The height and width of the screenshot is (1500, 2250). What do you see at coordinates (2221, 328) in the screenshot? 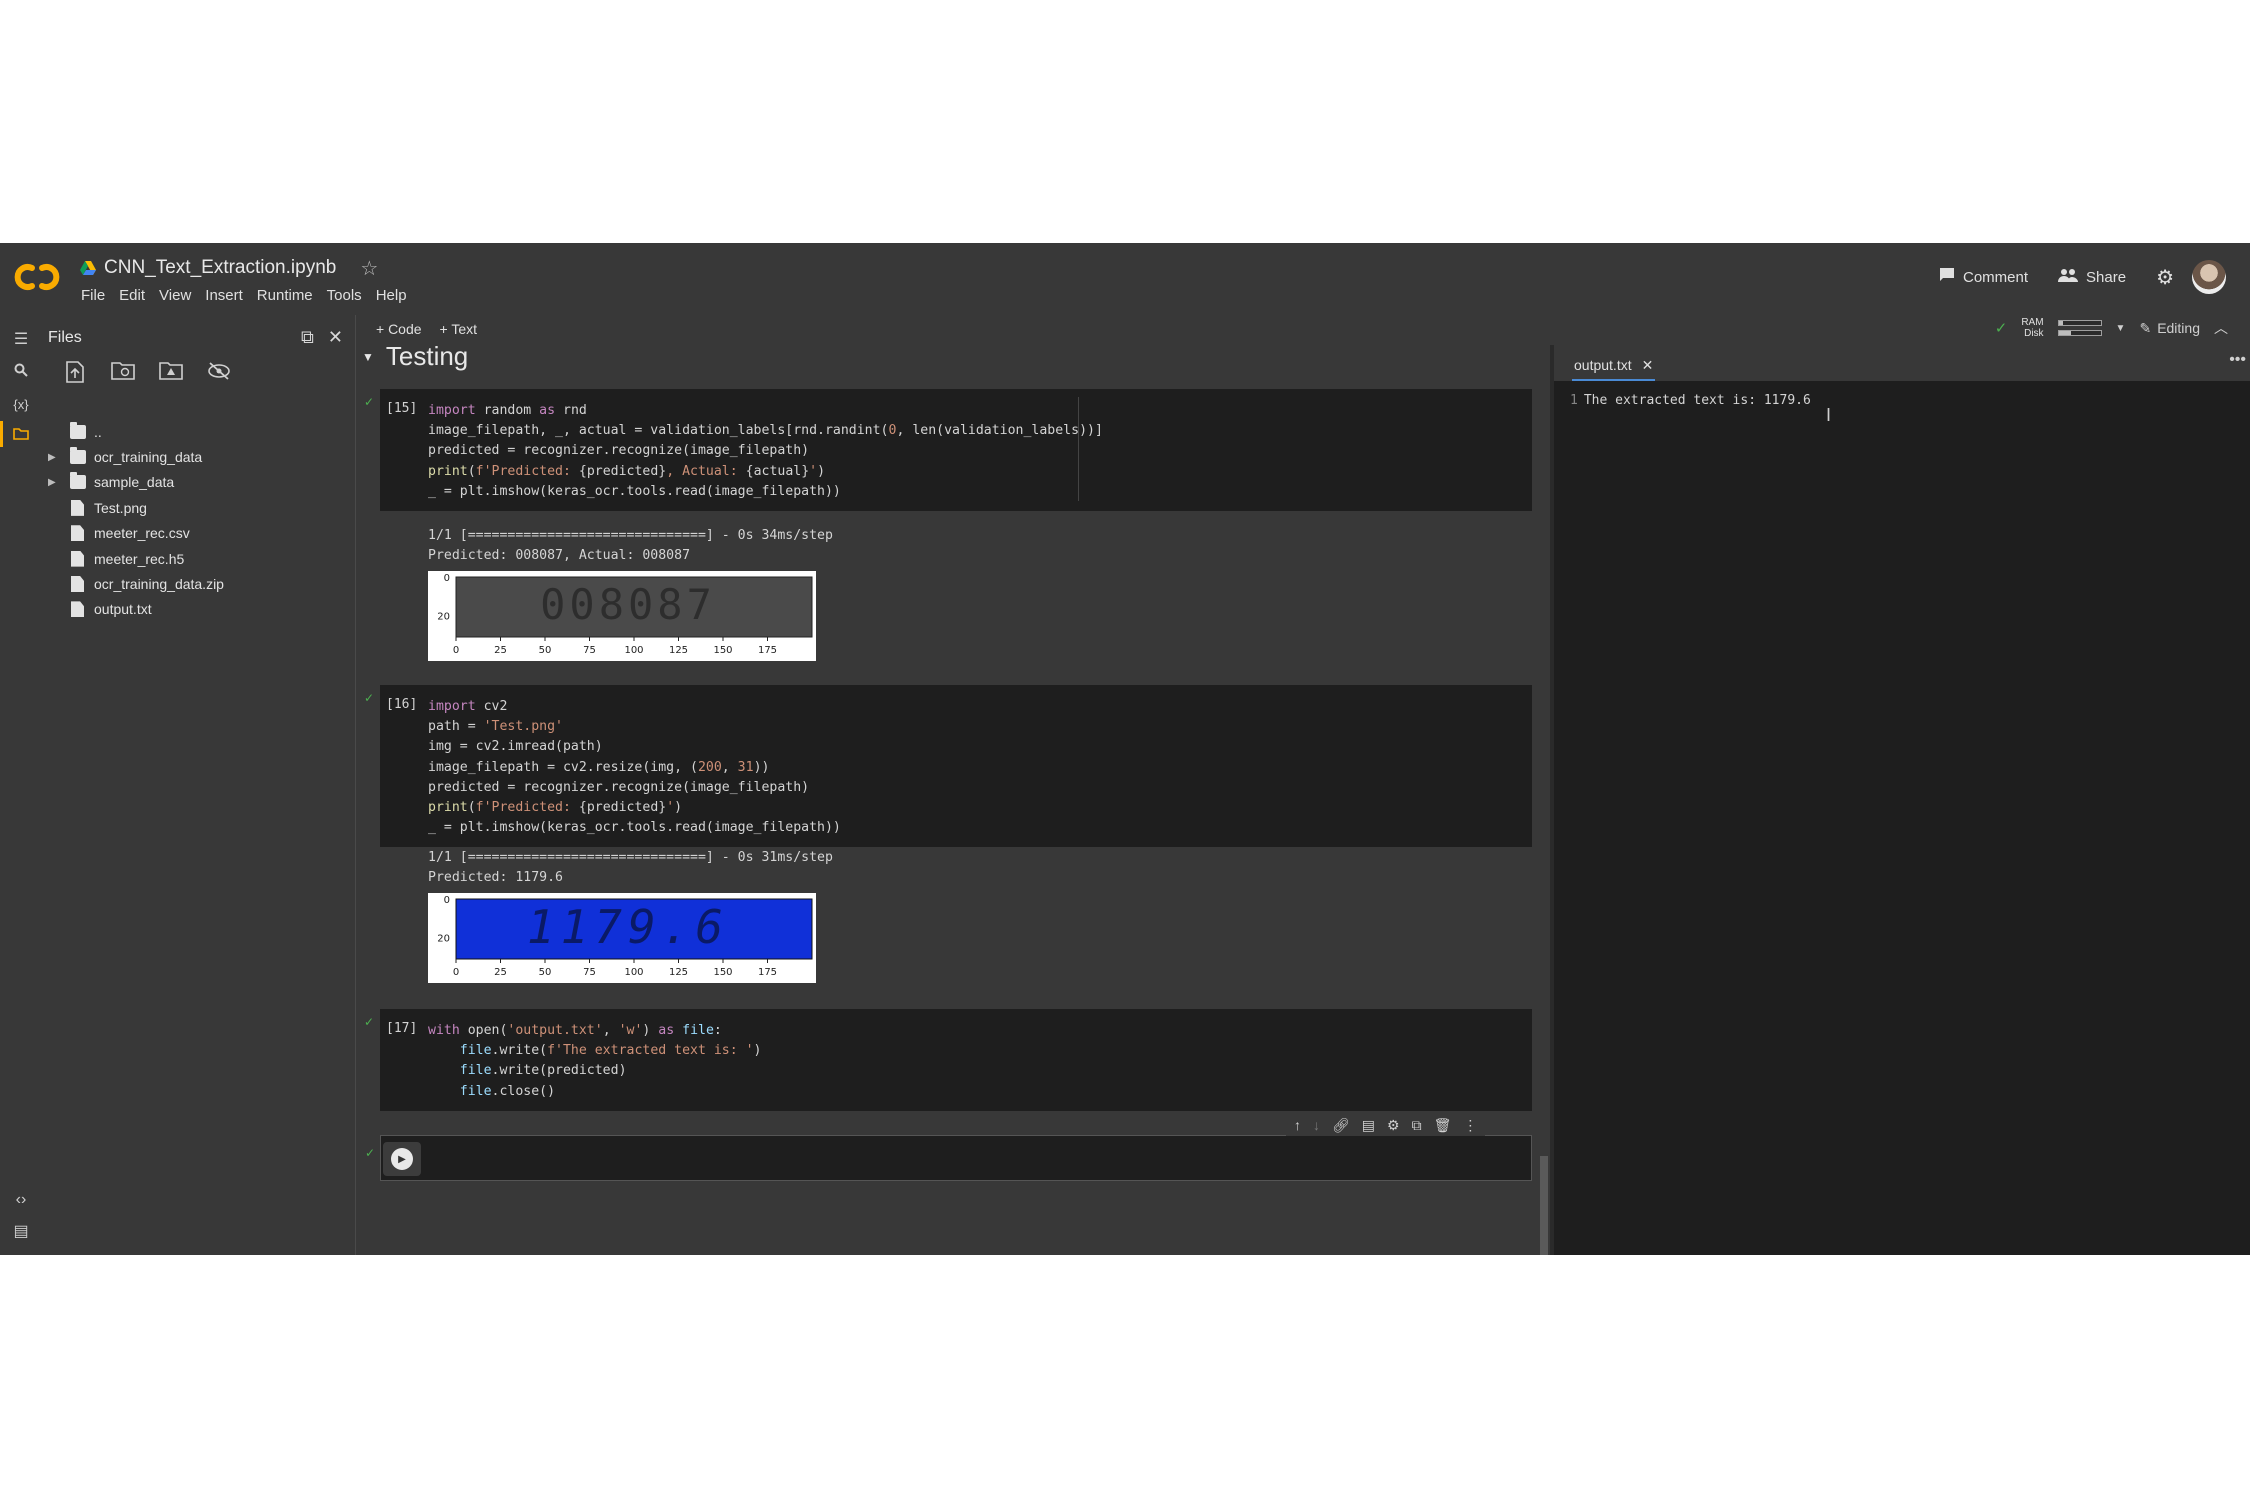
I see `chevron-up-icon: ︿` at bounding box center [2221, 328].